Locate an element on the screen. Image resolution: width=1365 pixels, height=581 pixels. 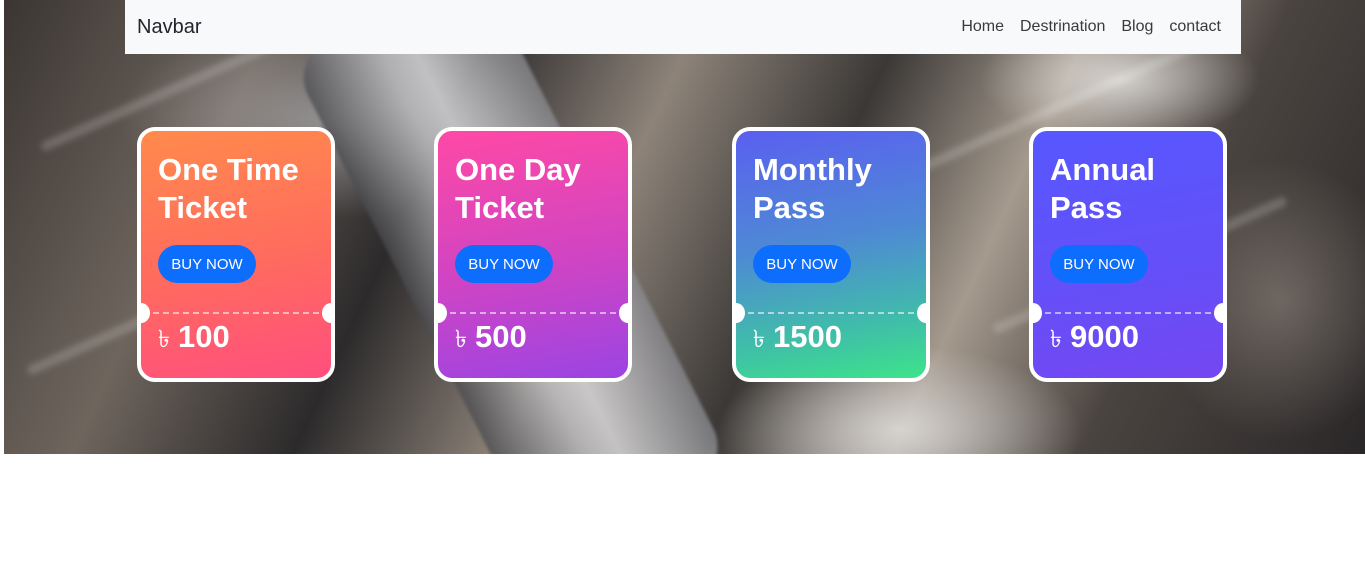
ticket-title: One Day Ticket is located at coordinates (518, 188).